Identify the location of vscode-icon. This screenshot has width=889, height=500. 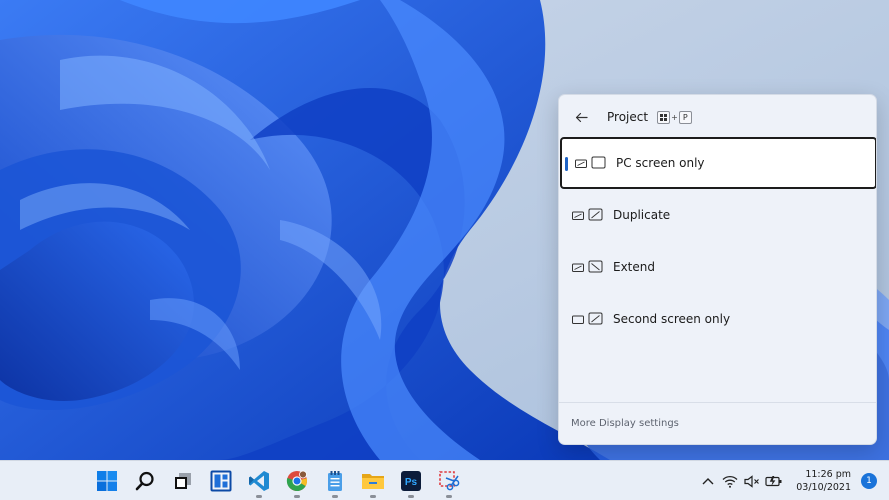
(259, 481).